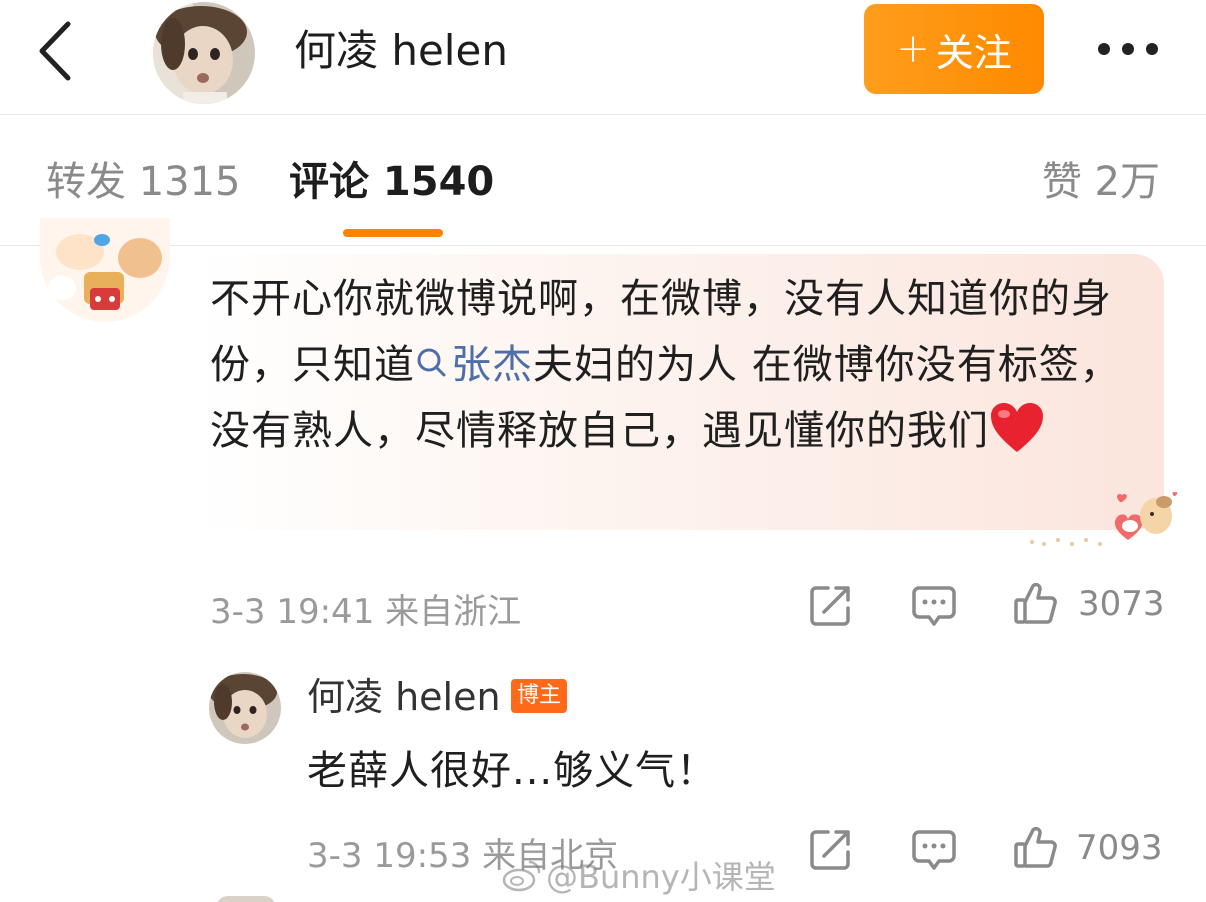 This screenshot has width=1206, height=902. Describe the element at coordinates (404, 697) in the screenshot. I see `reply-author-name: 何凌 helen` at that location.